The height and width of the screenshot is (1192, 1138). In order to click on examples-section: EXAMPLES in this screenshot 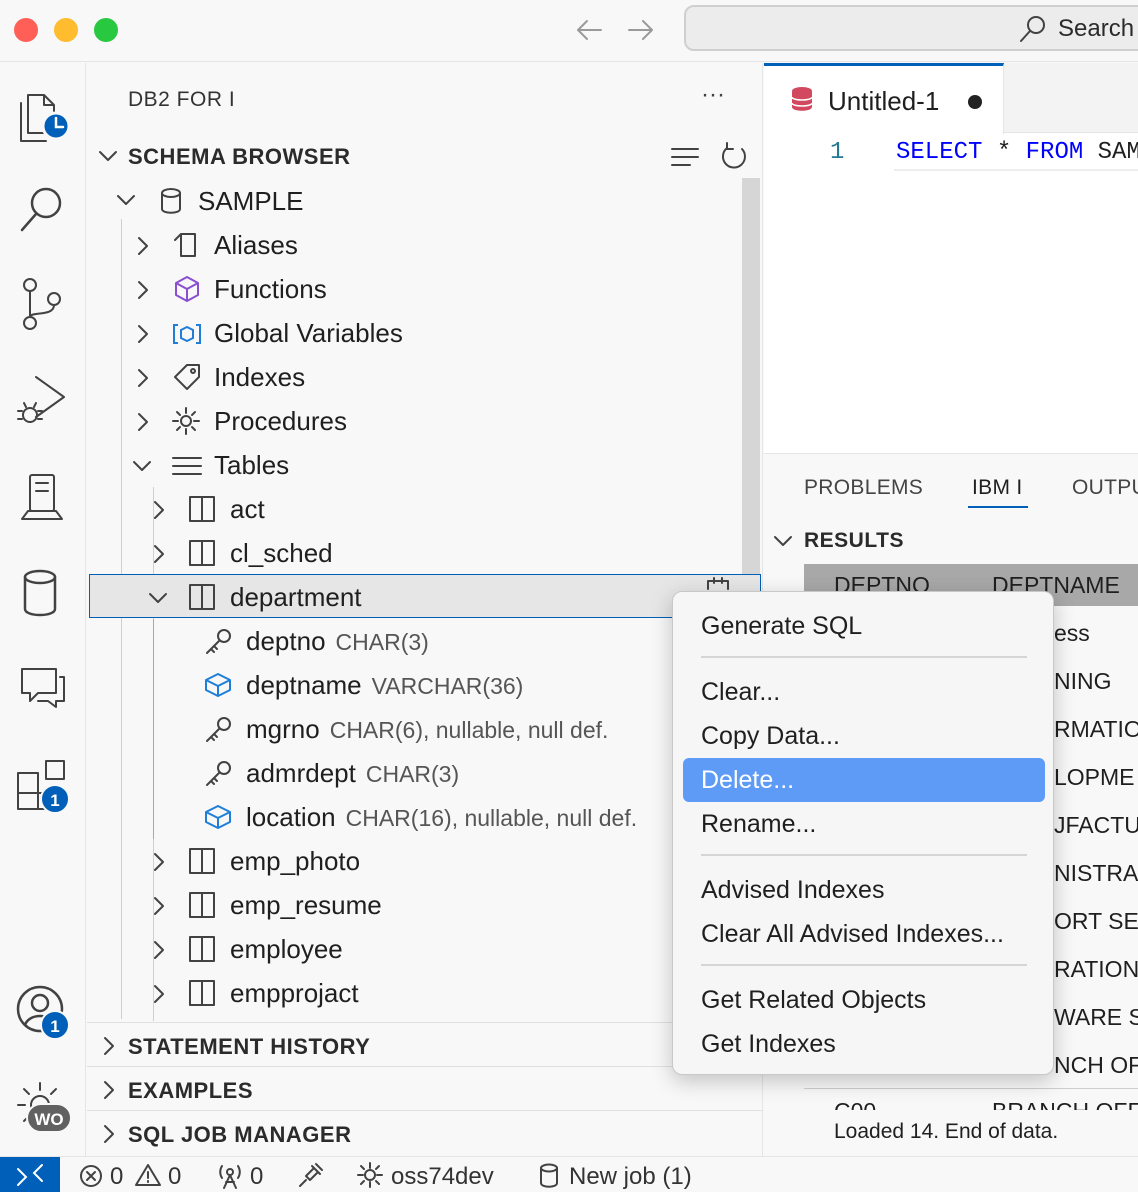, I will do `click(425, 1088)`.